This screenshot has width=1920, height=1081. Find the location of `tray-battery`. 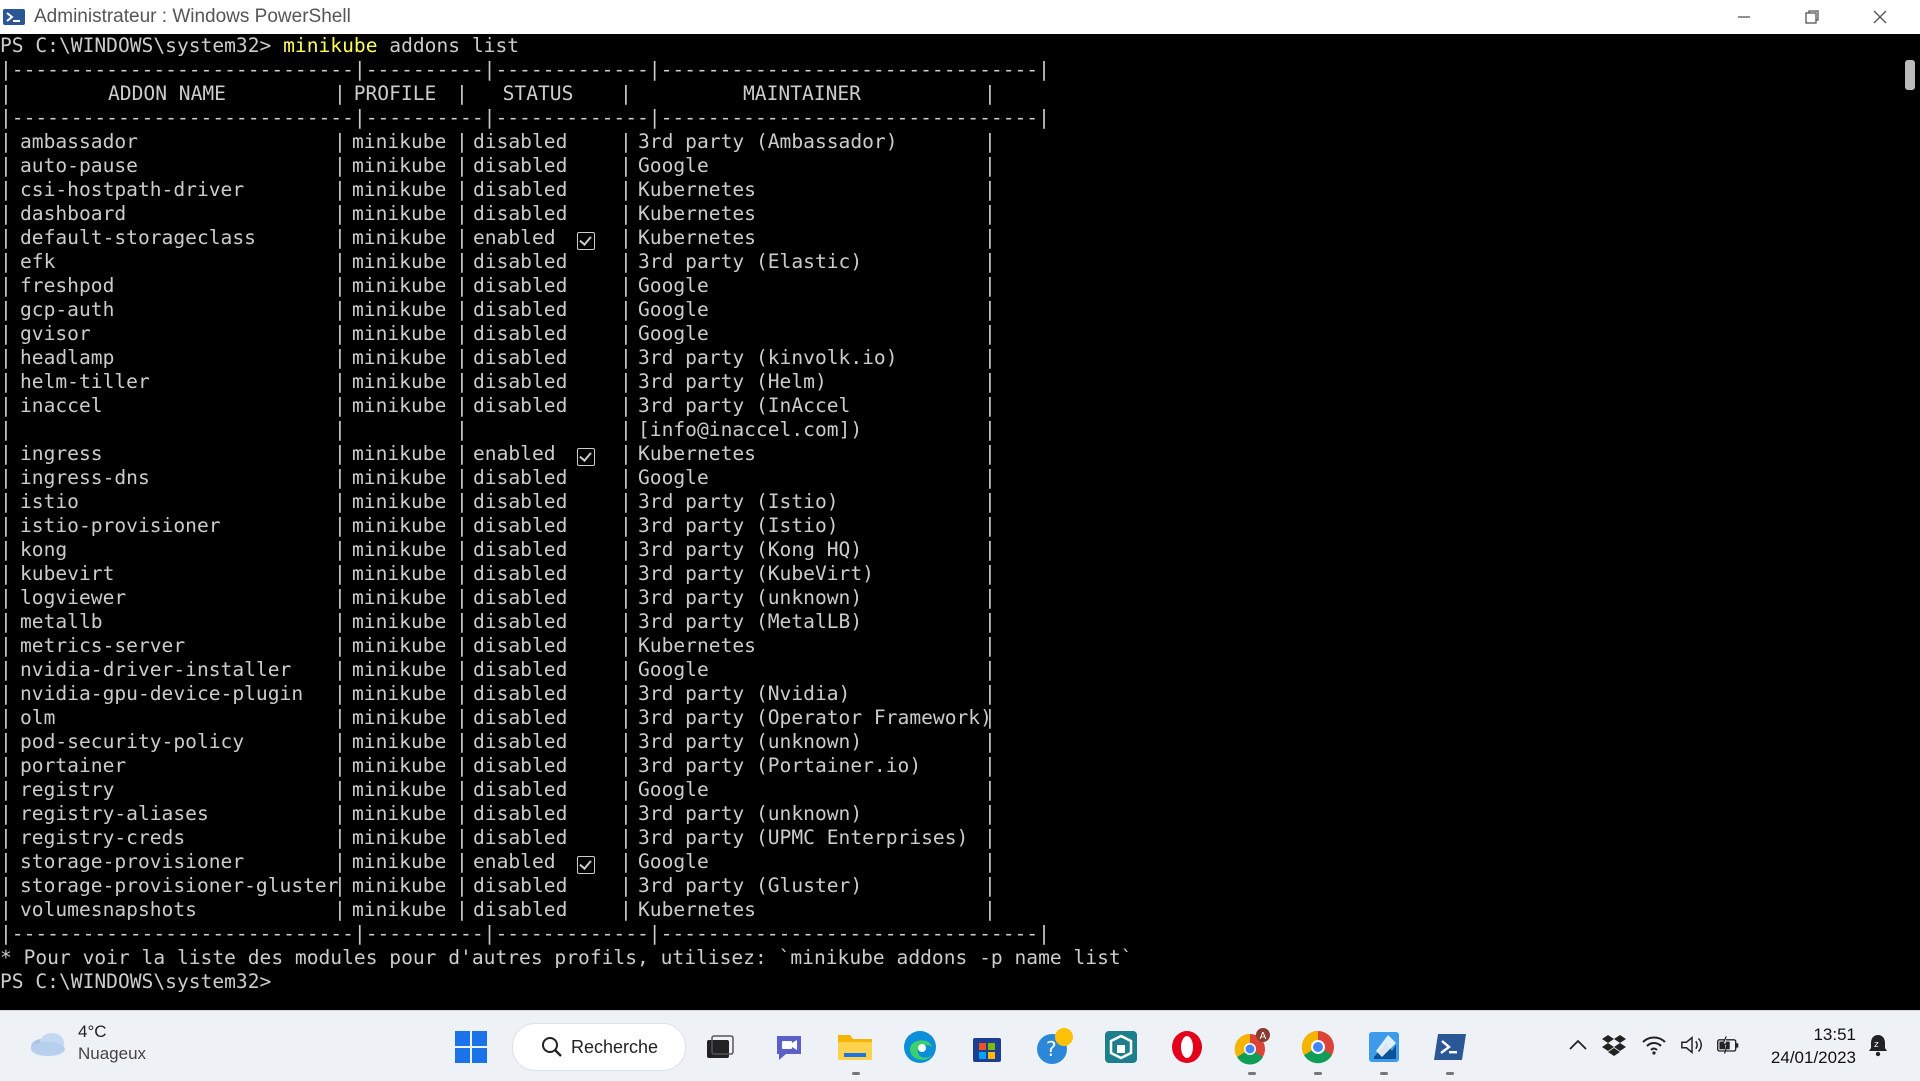

tray-battery is located at coordinates (1728, 1045).